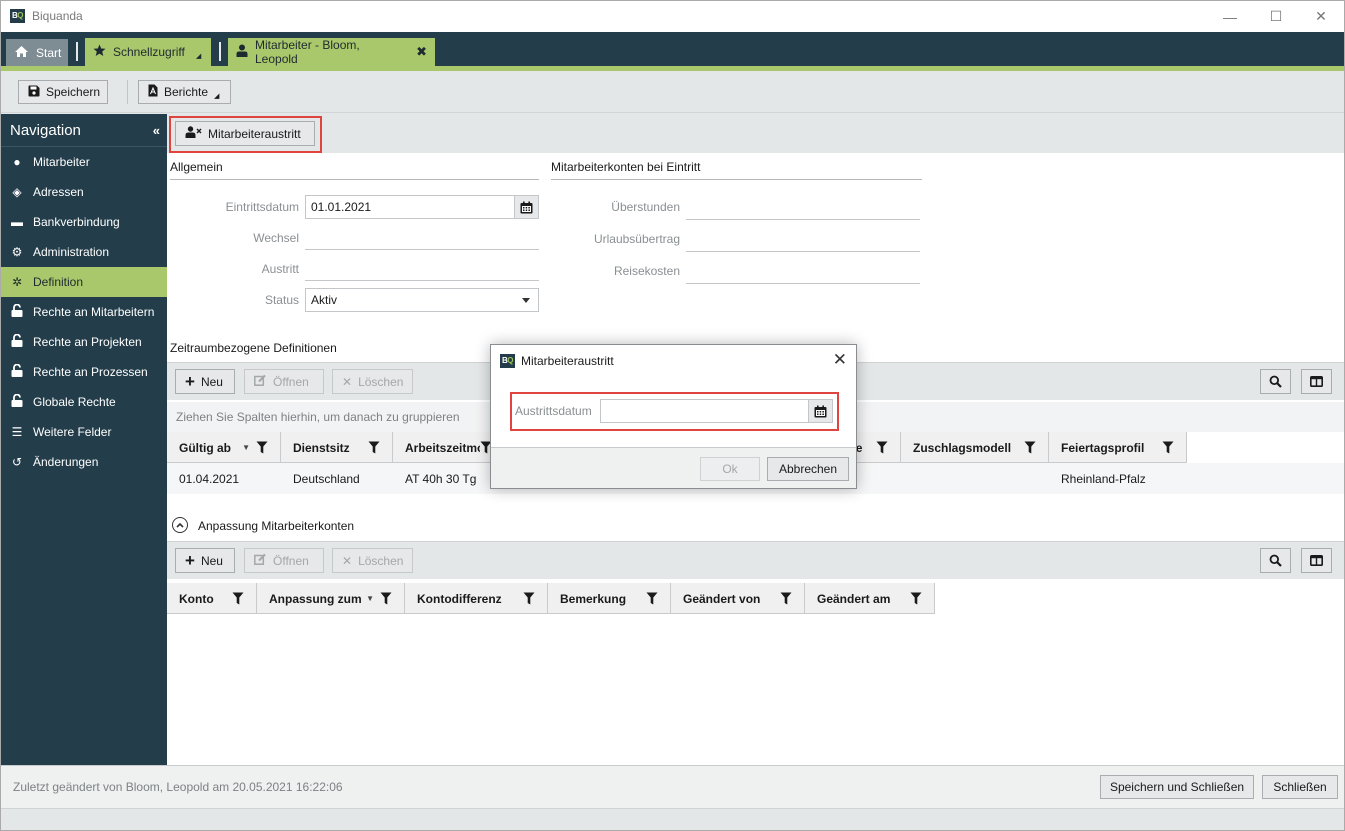 The width and height of the screenshot is (1345, 831). I want to click on tab-start: Start, so click(37, 52).